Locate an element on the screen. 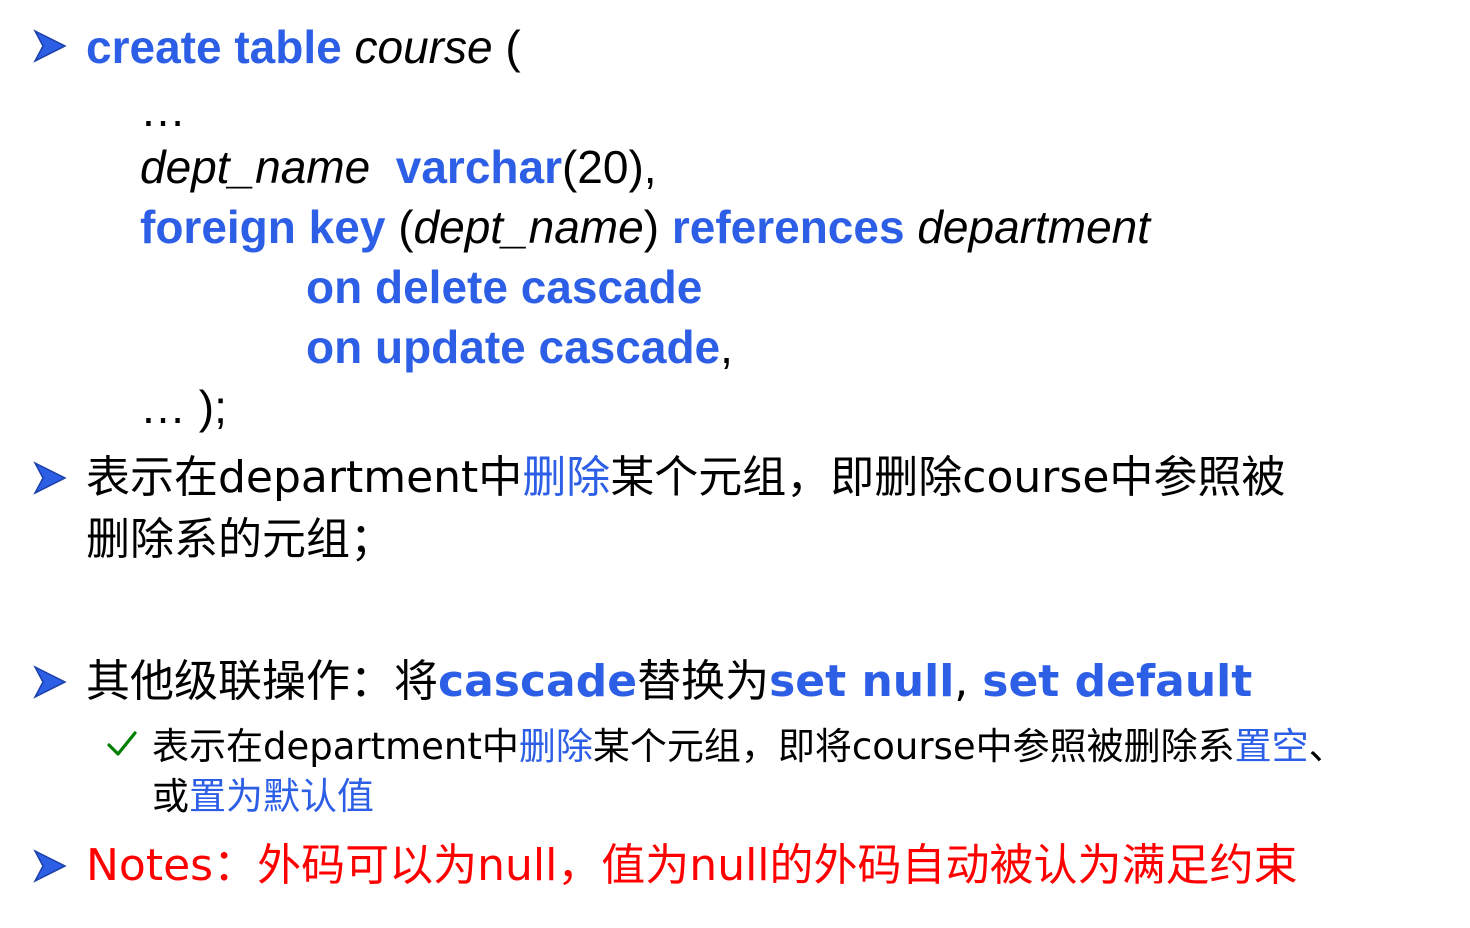 This screenshot has width=1470, height=928. check-icon is located at coordinates (122, 744).